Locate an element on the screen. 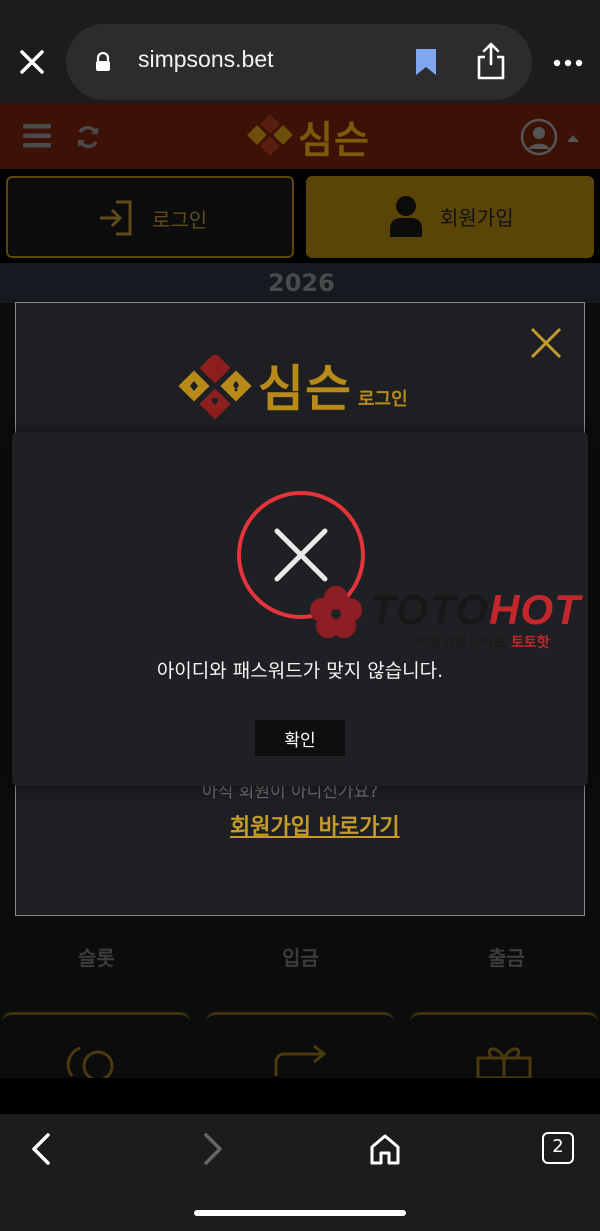  tabs-icon: 2 is located at coordinates (558, 1148).